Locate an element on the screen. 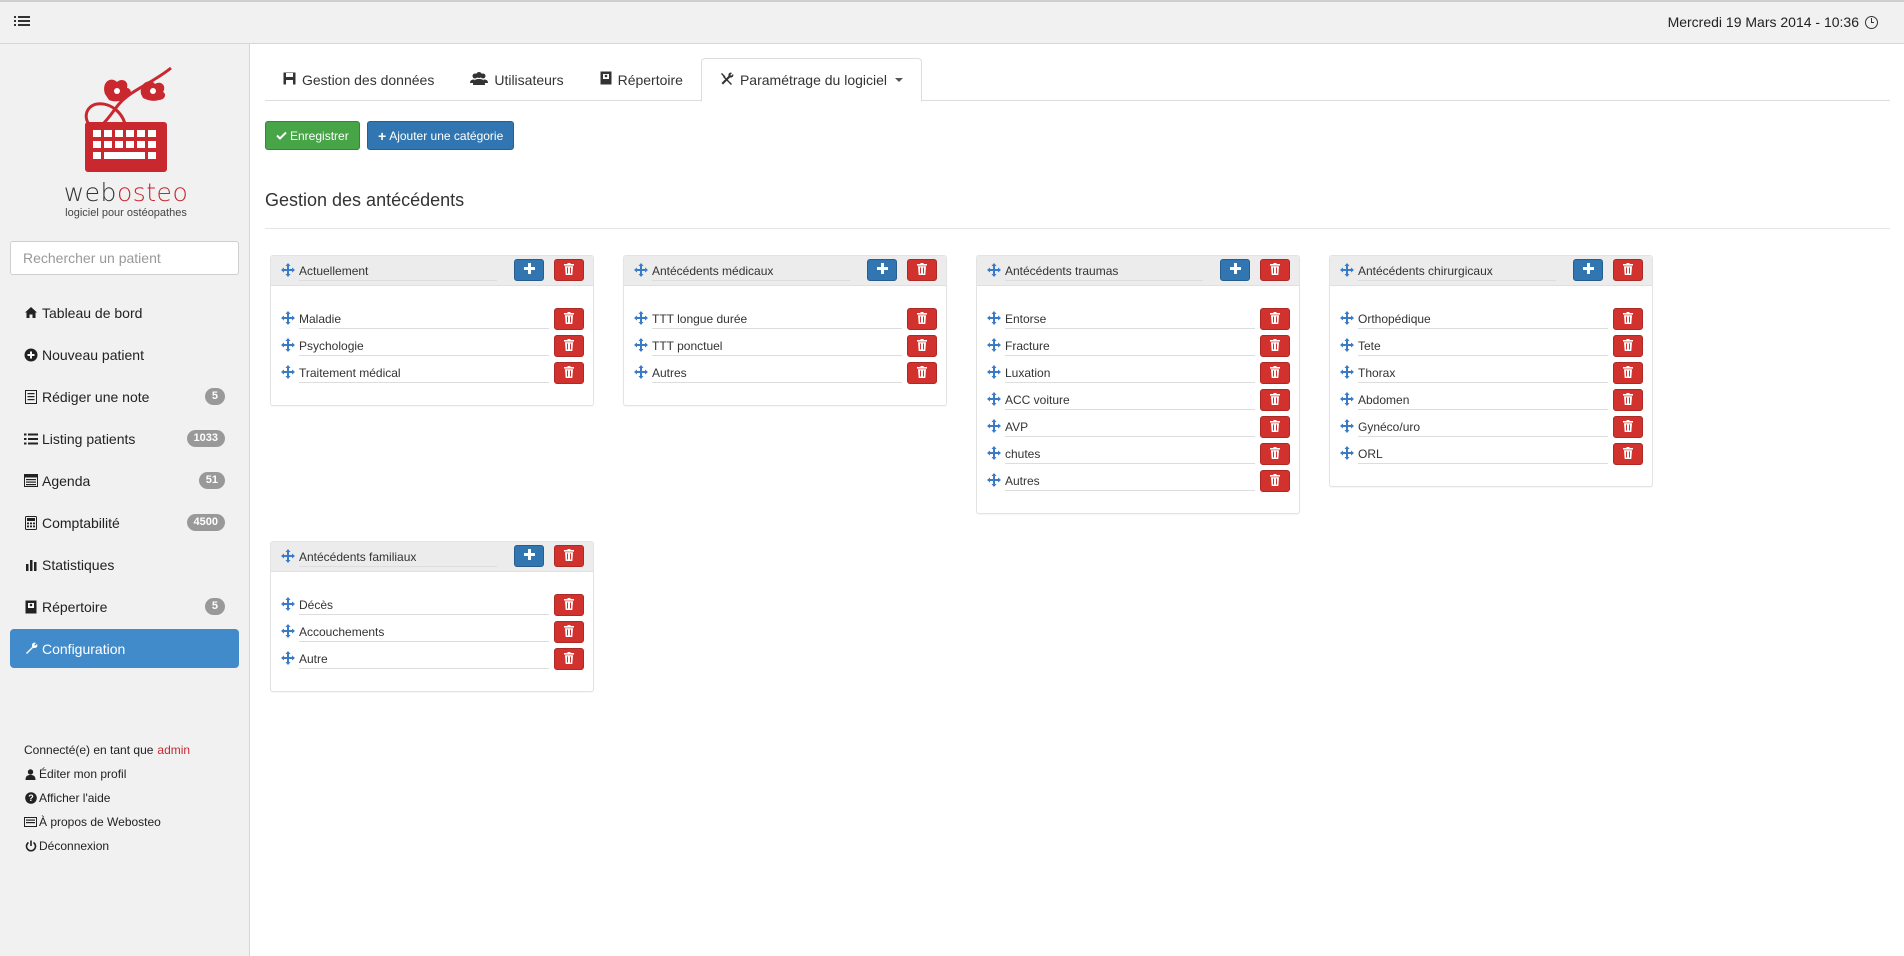  logout-link: Déconnexion is located at coordinates (107, 846).